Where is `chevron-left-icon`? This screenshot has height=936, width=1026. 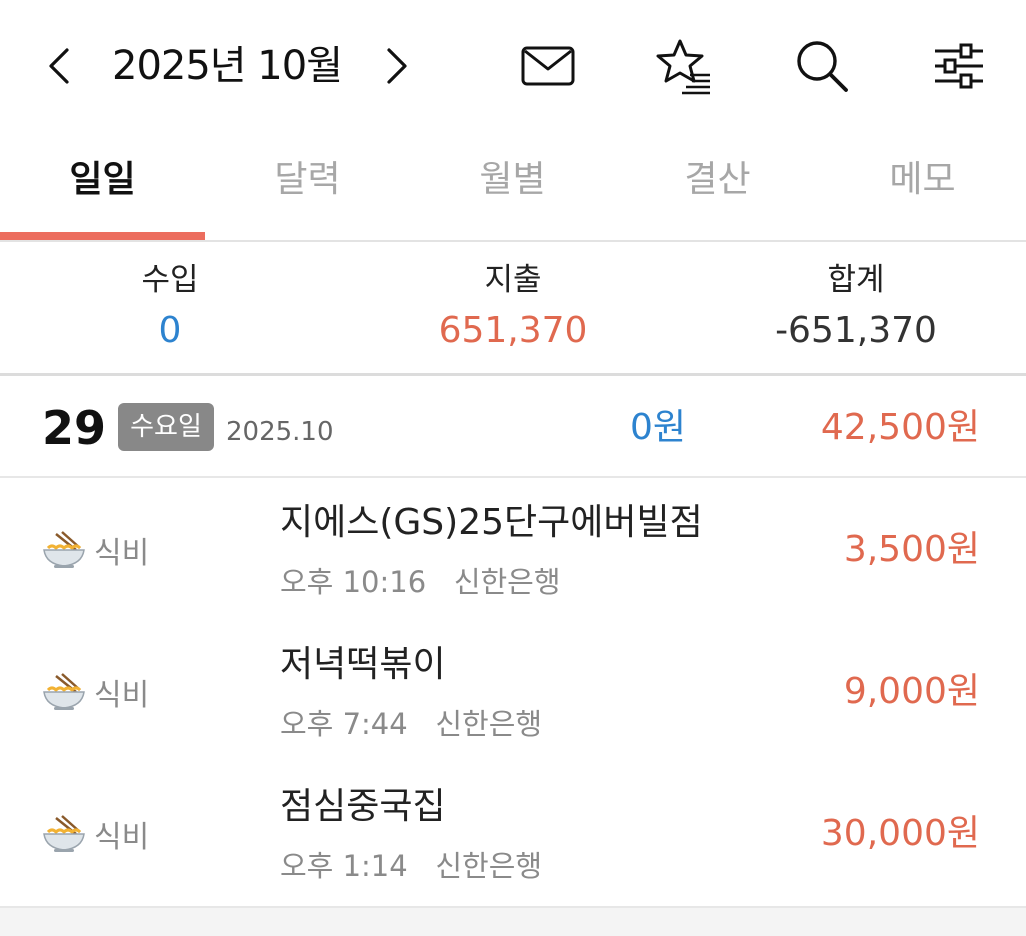
chevron-left-icon is located at coordinates (59, 66).